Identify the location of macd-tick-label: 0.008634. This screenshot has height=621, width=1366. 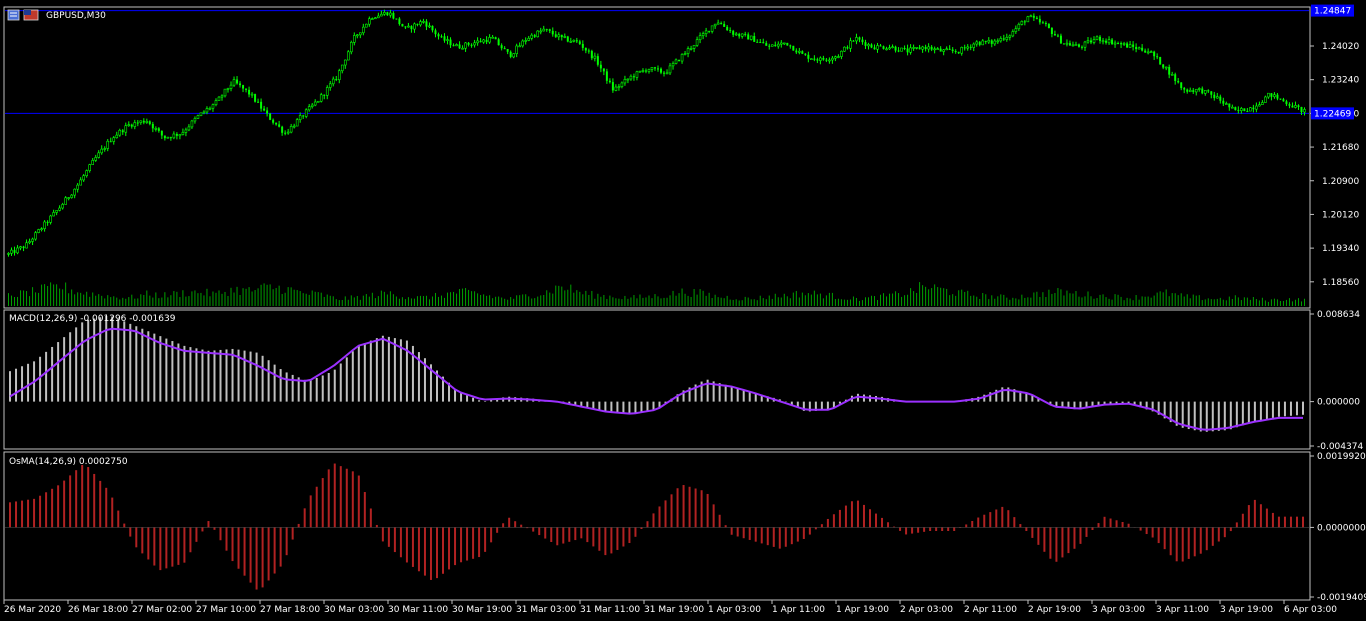
(1338, 315).